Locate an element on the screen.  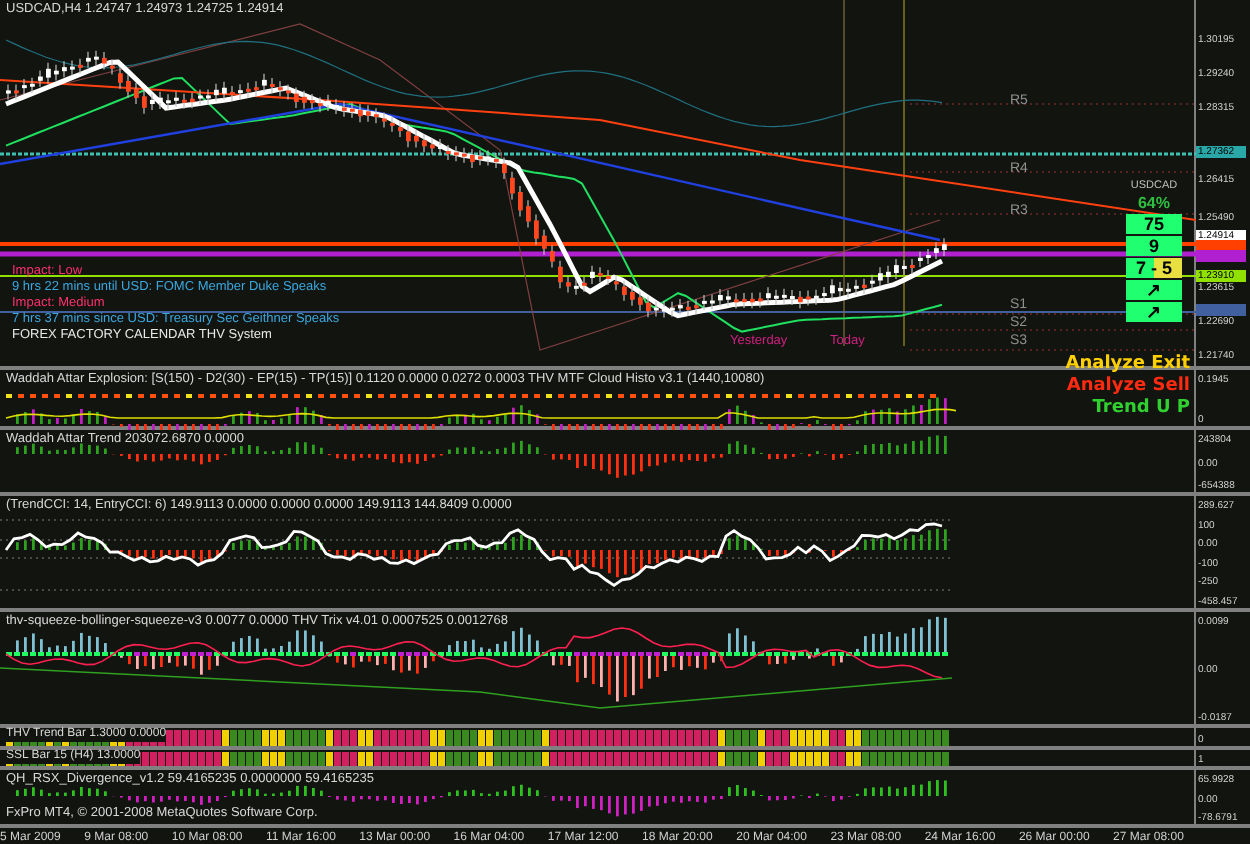
signal-text: Analyze Sell is located at coordinates (1128, 387).